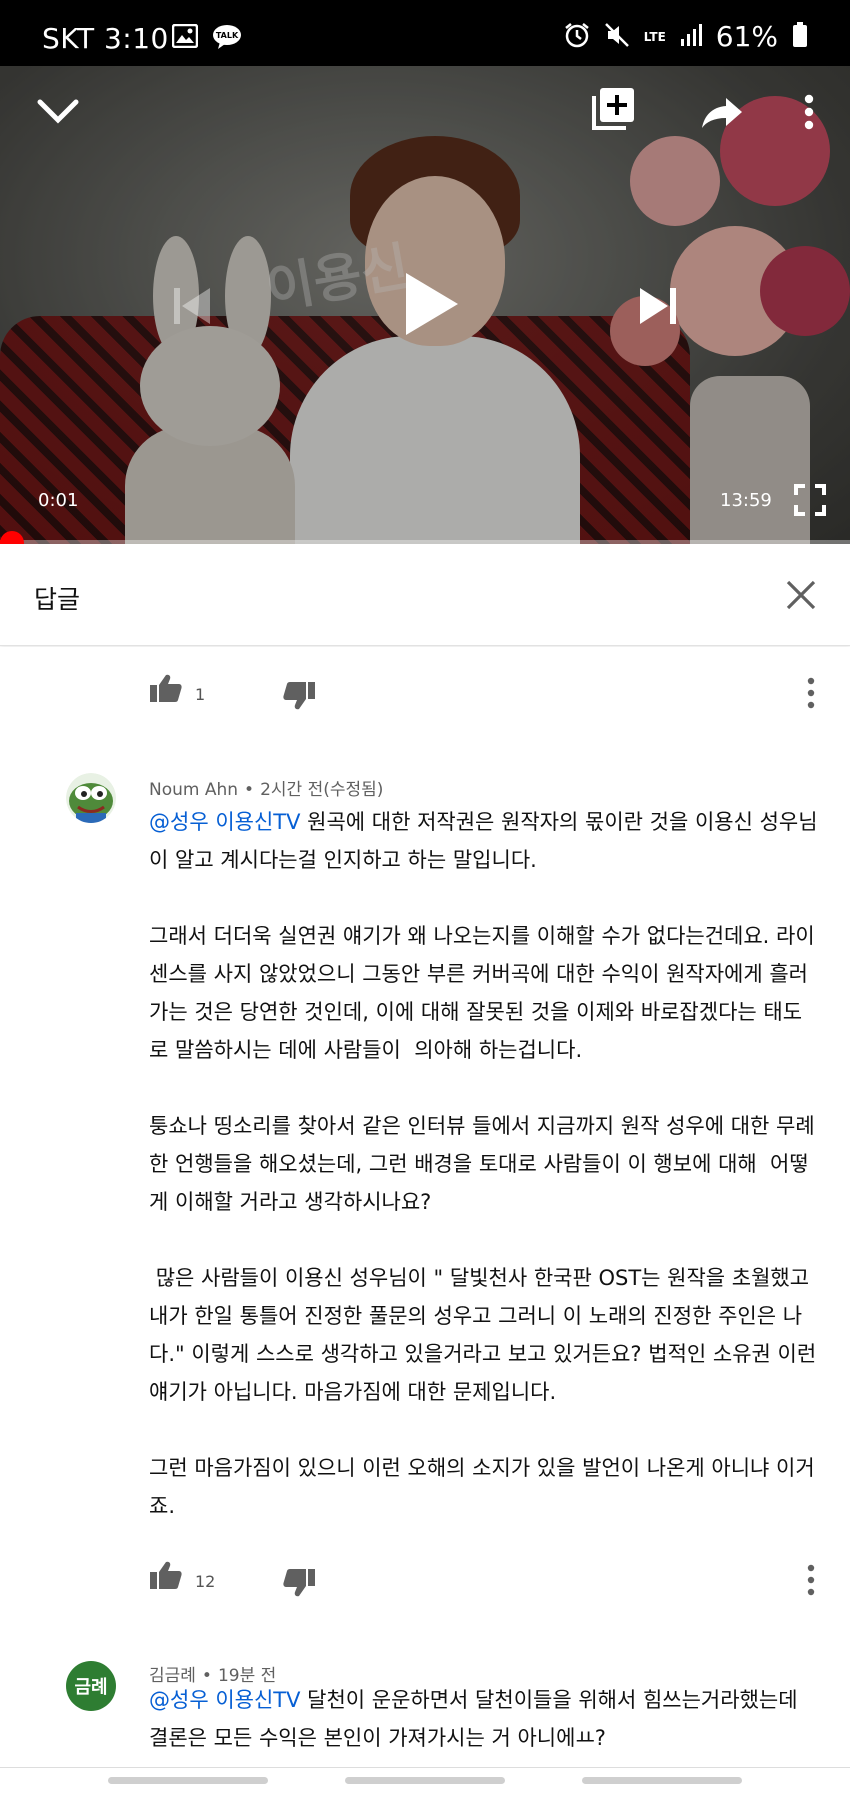  What do you see at coordinates (654, 36) in the screenshot?
I see `lte-icon: LTE` at bounding box center [654, 36].